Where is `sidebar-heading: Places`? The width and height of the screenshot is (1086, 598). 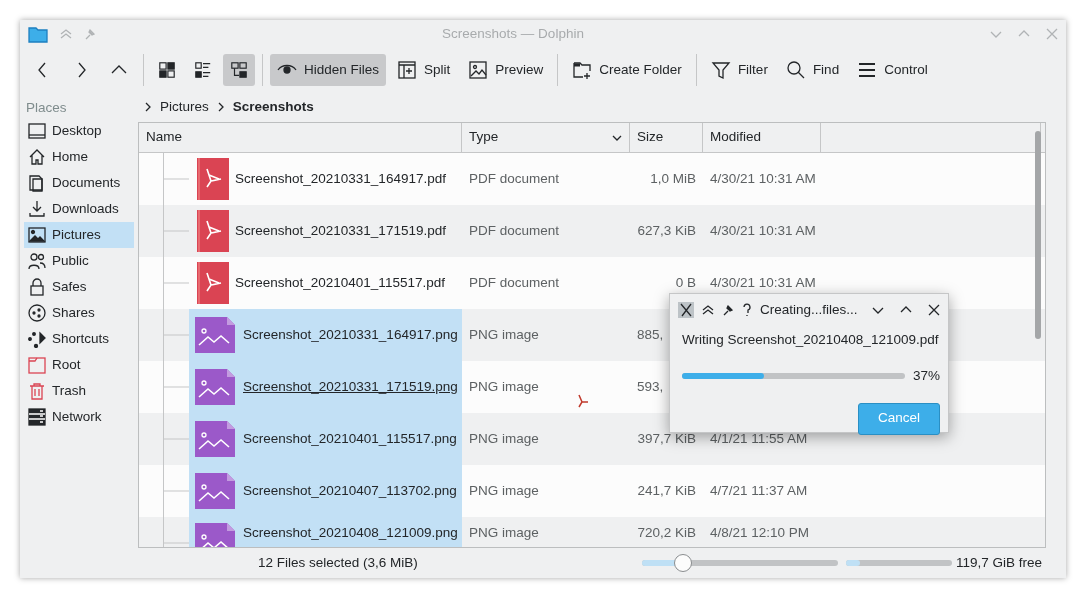
sidebar-heading: Places is located at coordinates (46, 108).